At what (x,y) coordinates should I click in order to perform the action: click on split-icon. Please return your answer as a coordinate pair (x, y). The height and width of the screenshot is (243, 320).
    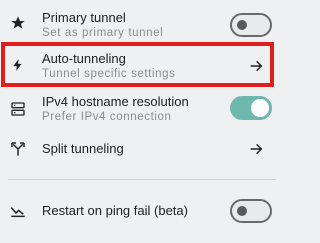
    Looking at the image, I should click on (18, 149).